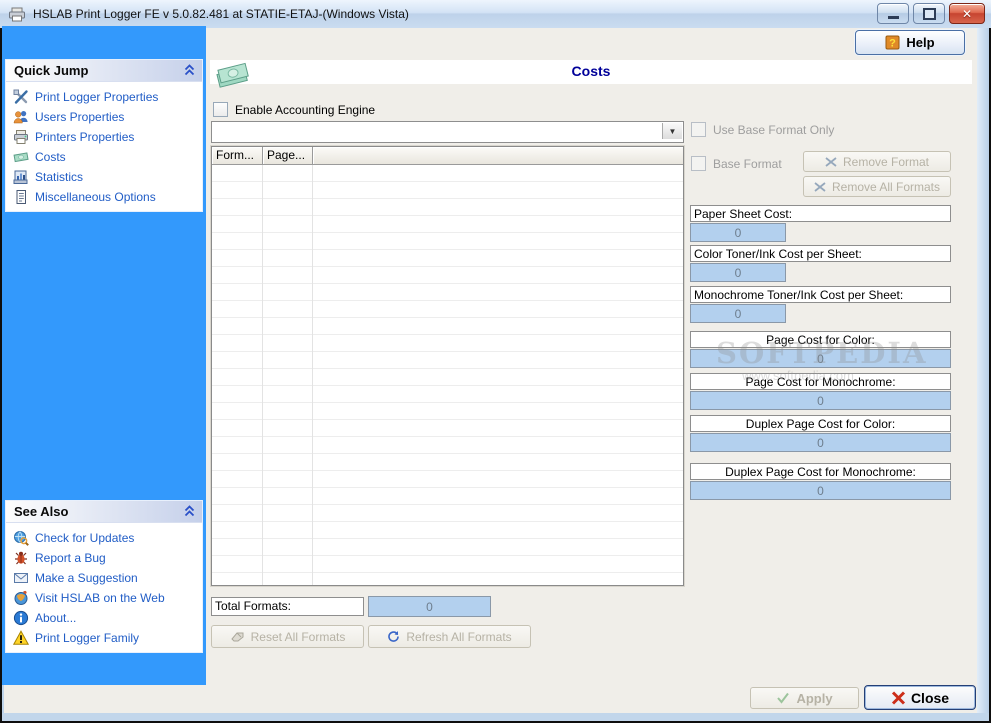 Image resolution: width=991 pixels, height=723 pixels. I want to click on close-window-button: ✕, so click(967, 13).